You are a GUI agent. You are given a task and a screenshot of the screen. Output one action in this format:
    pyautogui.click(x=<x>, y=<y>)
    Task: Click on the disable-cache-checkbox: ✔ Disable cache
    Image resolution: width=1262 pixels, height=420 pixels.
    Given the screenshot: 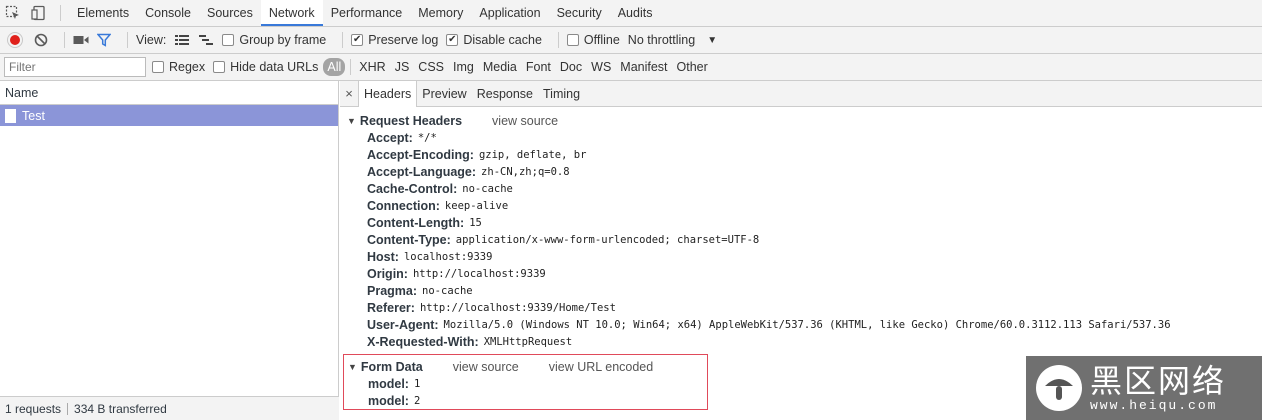 What is the action you would take?
    pyautogui.click(x=494, y=40)
    